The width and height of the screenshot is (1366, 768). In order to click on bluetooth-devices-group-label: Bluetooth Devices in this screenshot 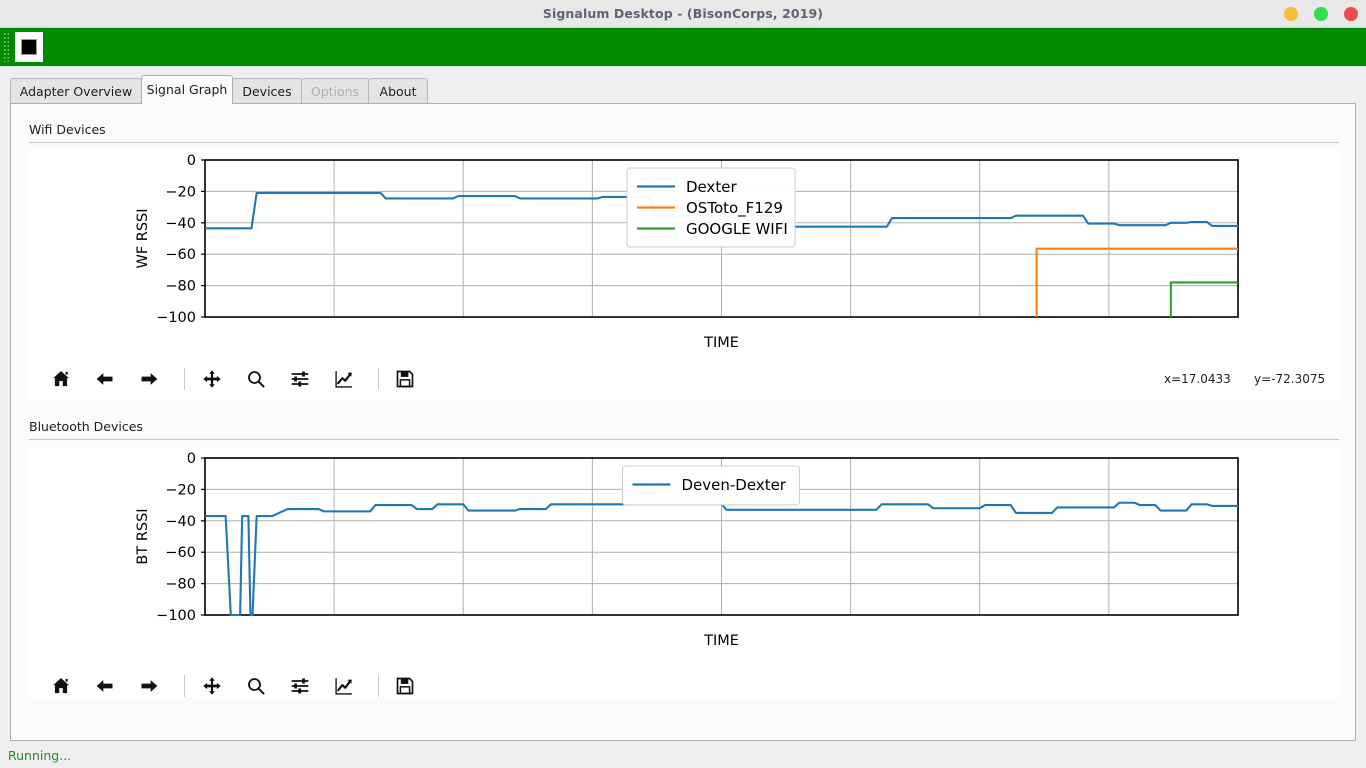, I will do `click(86, 426)`.